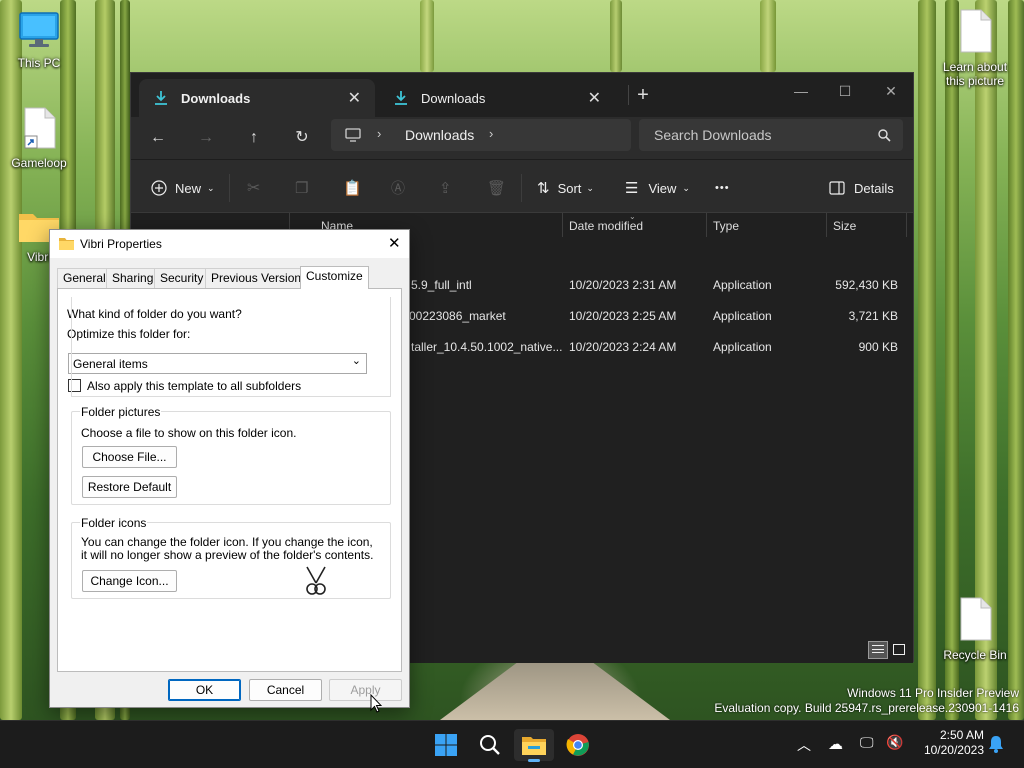 This screenshot has width=1024, height=768. I want to click on sort-button: ⇅ Sort ⌄, so click(565, 188).